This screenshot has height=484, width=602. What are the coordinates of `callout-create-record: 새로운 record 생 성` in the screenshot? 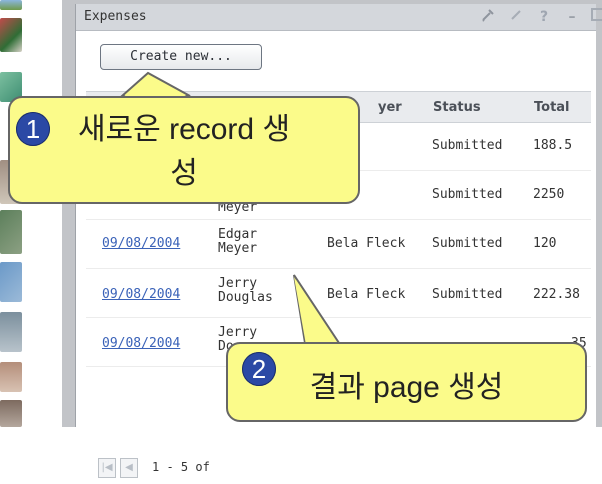 It's located at (184, 150).